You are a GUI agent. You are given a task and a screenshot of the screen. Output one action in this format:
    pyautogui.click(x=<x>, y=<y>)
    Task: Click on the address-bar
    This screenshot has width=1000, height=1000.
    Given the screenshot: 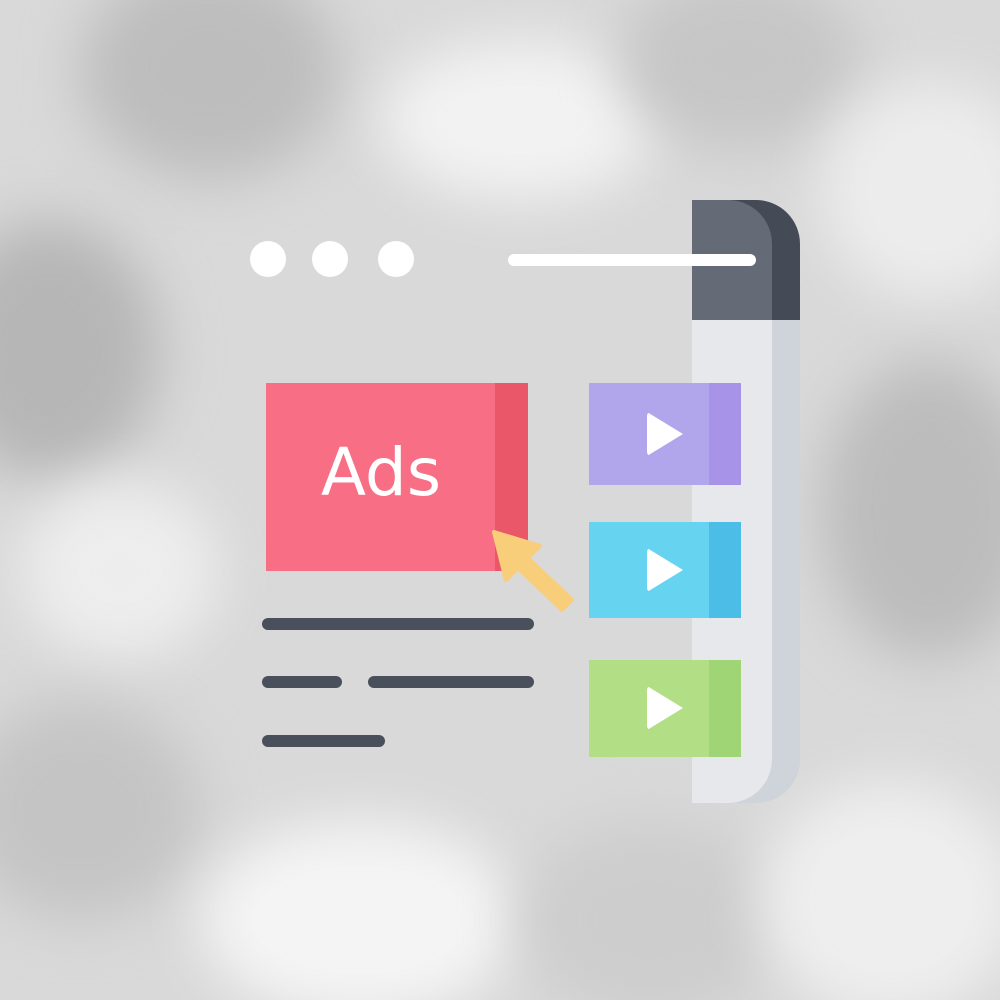 What is the action you would take?
    pyautogui.click(x=632, y=260)
    